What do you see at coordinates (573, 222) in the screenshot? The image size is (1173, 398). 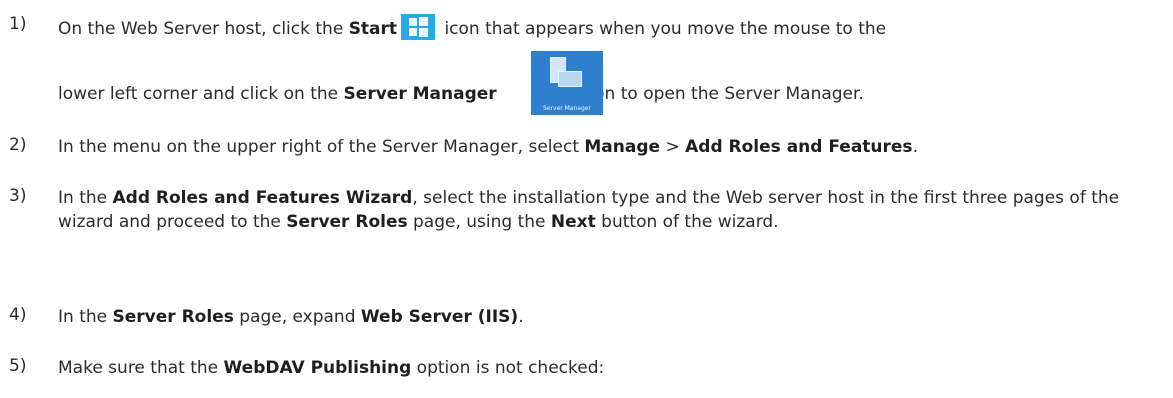 I see `bold-term: Next` at bounding box center [573, 222].